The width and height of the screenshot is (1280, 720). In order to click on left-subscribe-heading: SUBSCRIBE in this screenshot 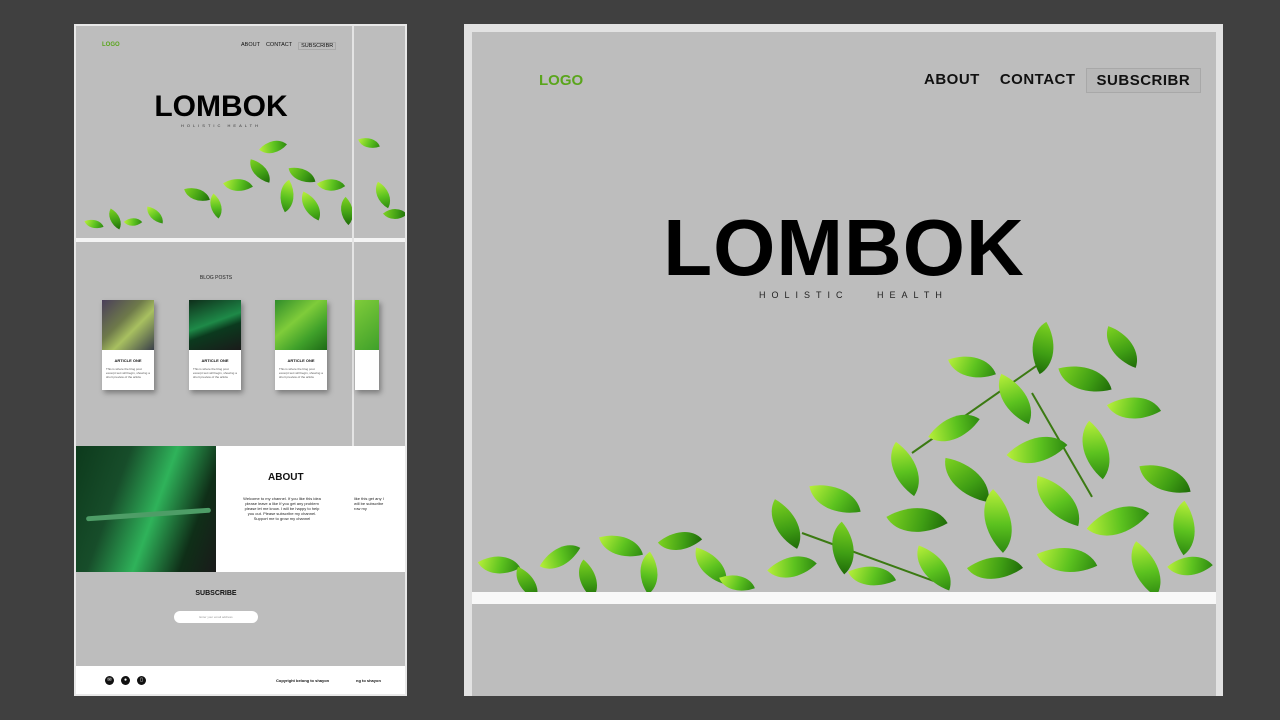, I will do `click(216, 593)`.